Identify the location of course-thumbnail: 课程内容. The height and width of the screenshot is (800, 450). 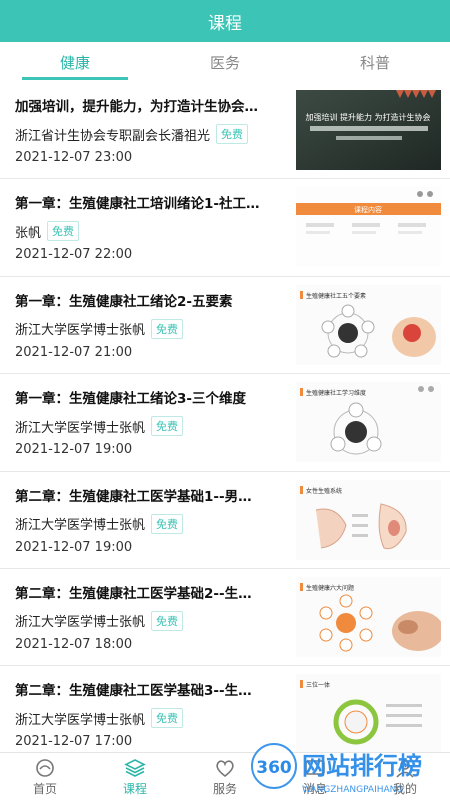
(368, 227).